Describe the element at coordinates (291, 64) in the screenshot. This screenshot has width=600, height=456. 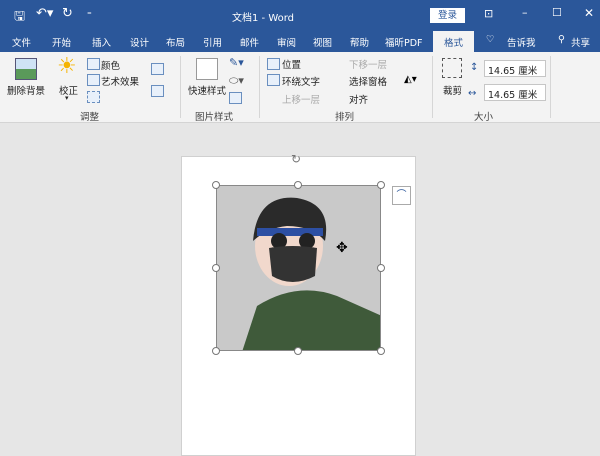
I see `position-button: 位置` at that location.